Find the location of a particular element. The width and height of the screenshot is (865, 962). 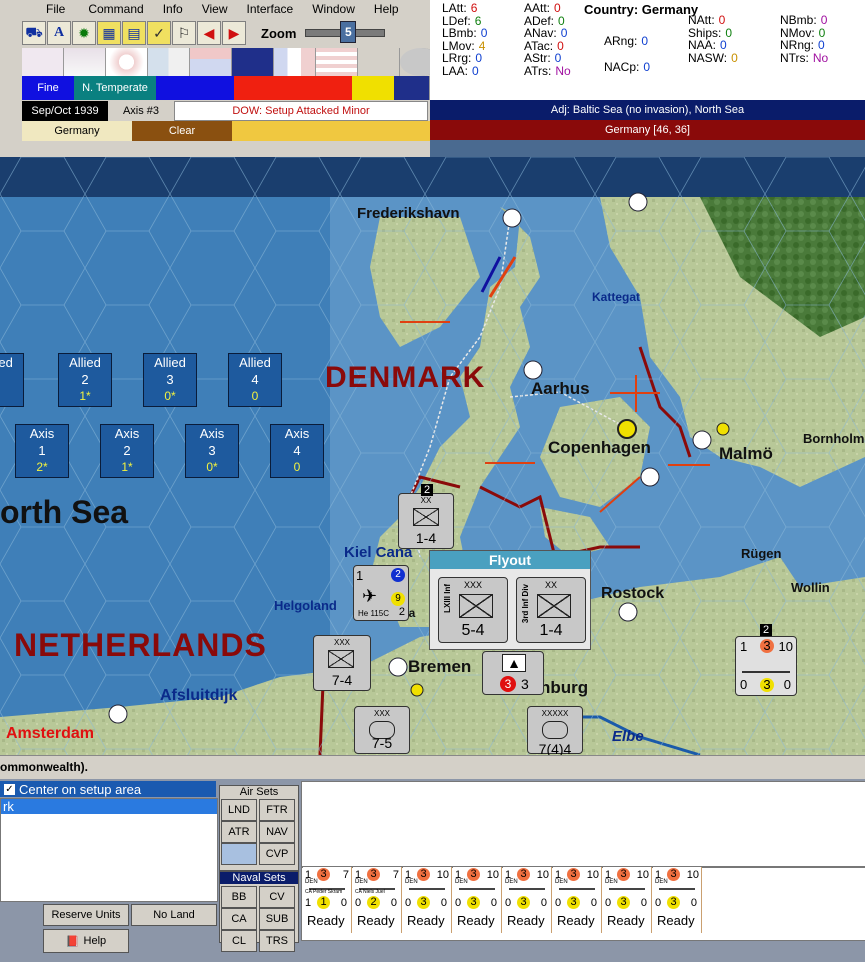

map-label-afsluitdijk: Afsluitdijk is located at coordinates (199, 695).